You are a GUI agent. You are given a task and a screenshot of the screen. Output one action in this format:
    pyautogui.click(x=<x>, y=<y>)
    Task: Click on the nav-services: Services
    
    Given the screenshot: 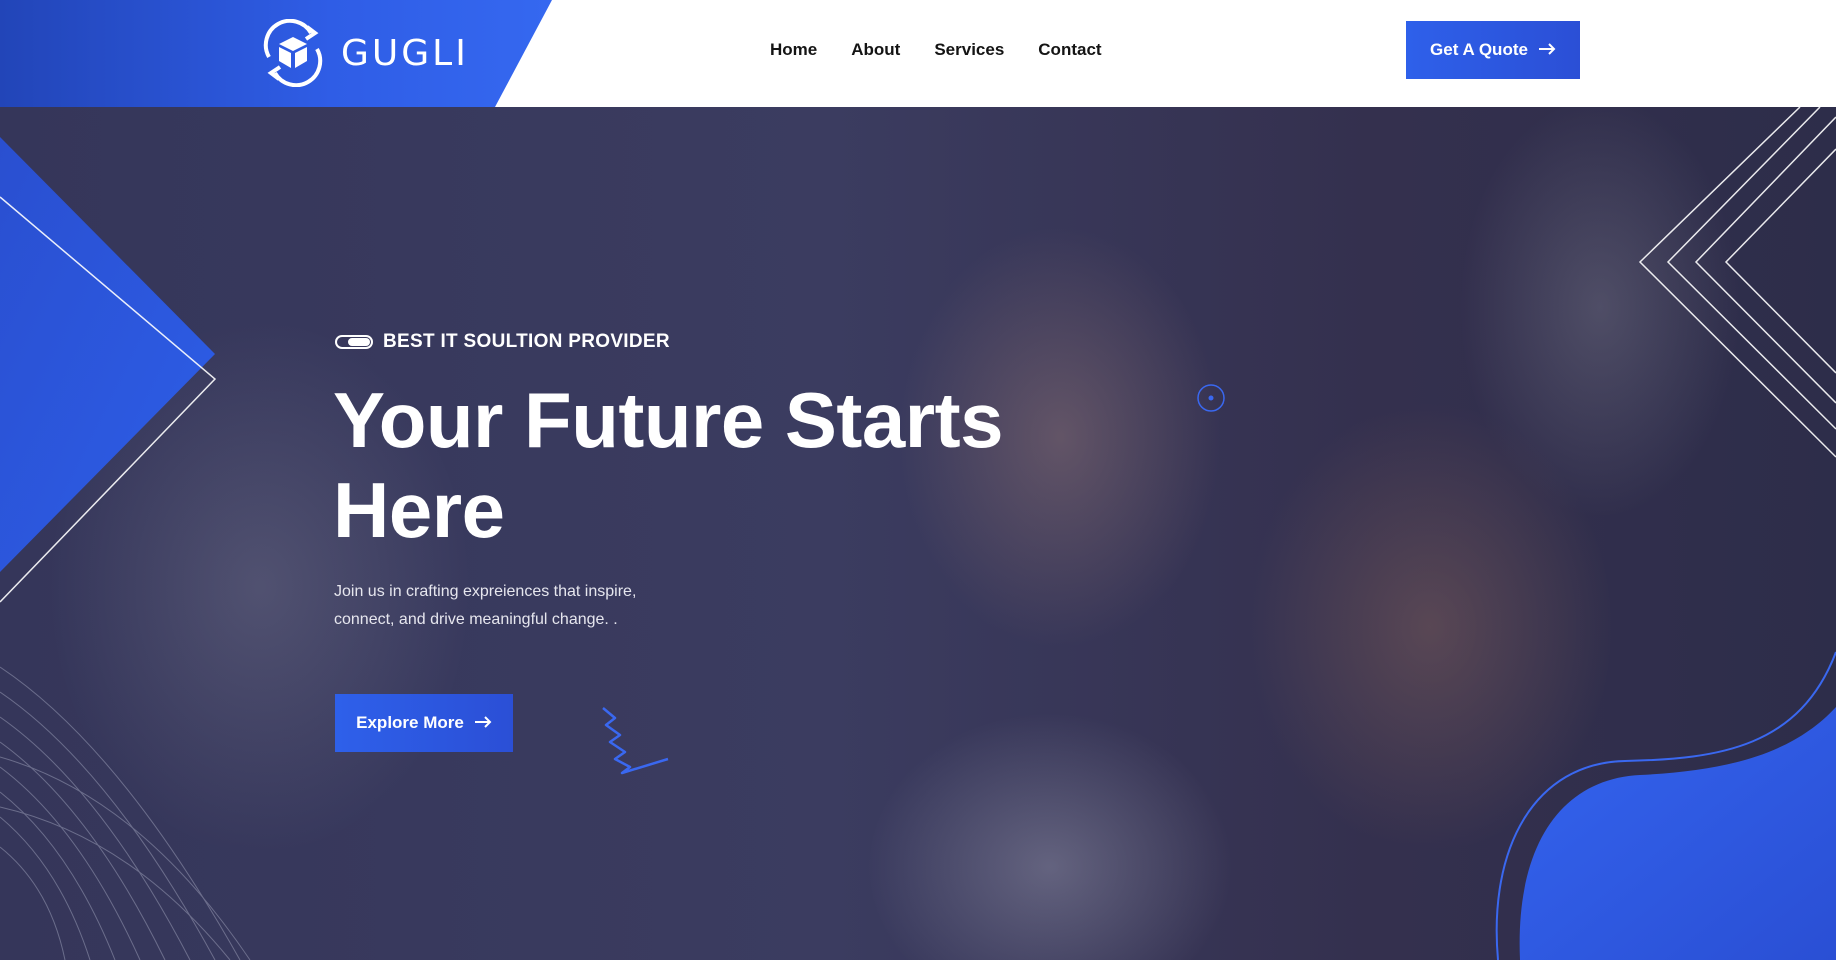 What is the action you would take?
    pyautogui.click(x=969, y=50)
    